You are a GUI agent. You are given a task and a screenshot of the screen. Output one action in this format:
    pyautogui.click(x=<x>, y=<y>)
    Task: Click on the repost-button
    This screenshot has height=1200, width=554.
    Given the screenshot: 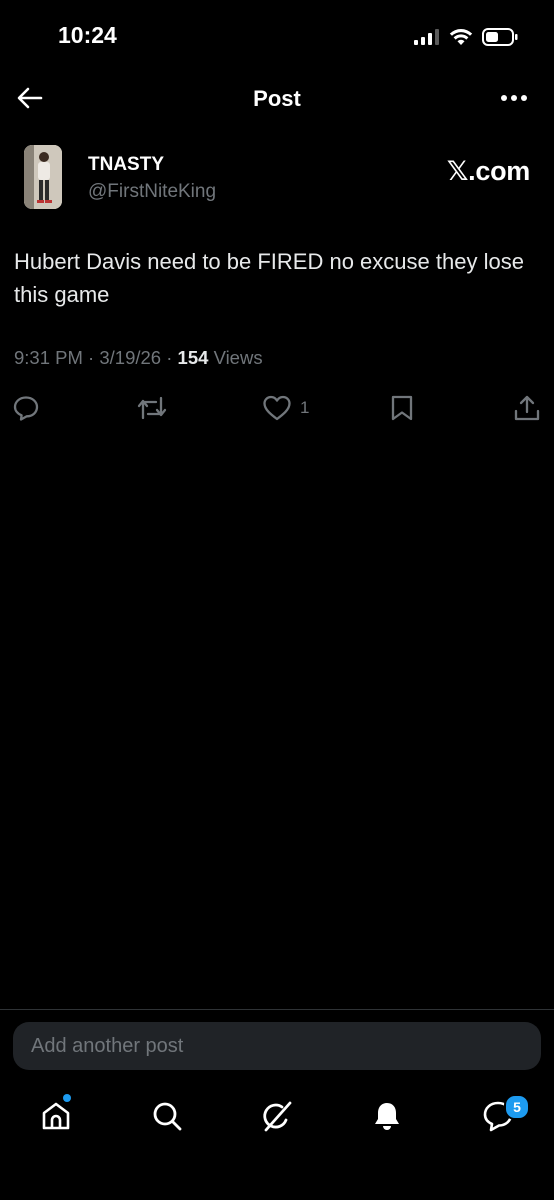 What is the action you would take?
    pyautogui.click(x=152, y=408)
    